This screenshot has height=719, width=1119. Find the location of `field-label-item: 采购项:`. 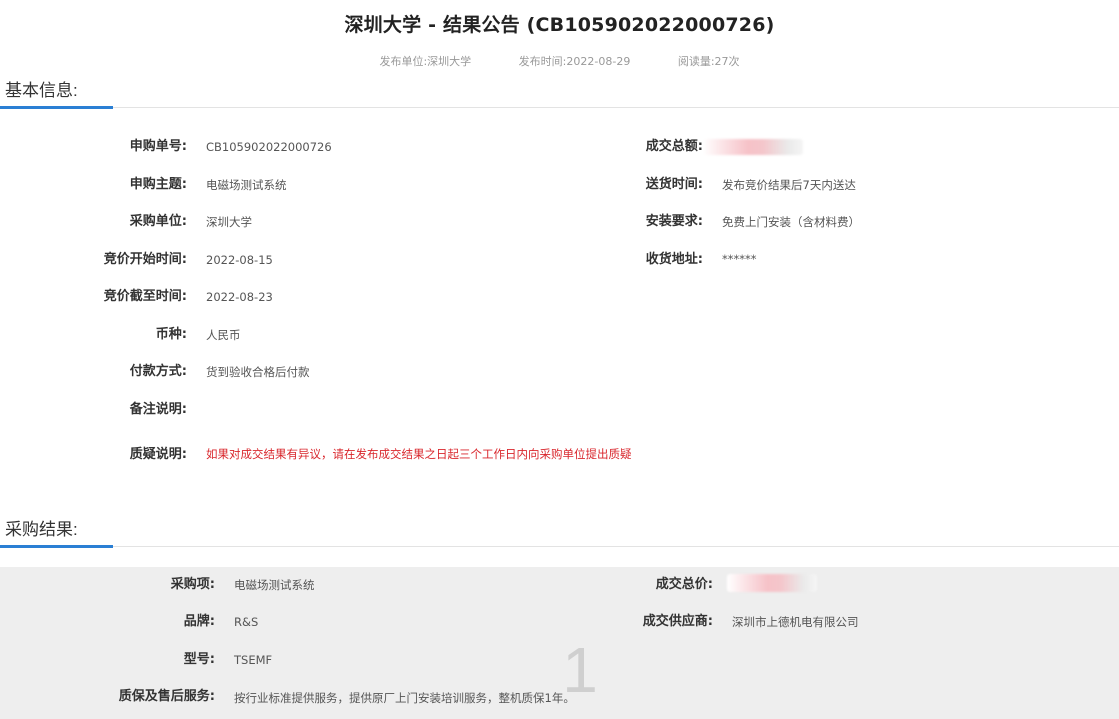

field-label-item: 采购项: is located at coordinates (192, 584).